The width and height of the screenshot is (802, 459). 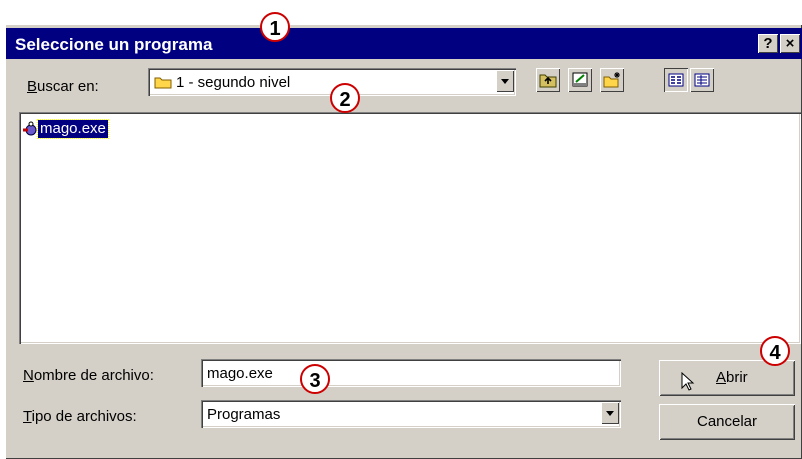 What do you see at coordinates (73, 129) in the screenshot?
I see `file-item-name: mago.exe` at bounding box center [73, 129].